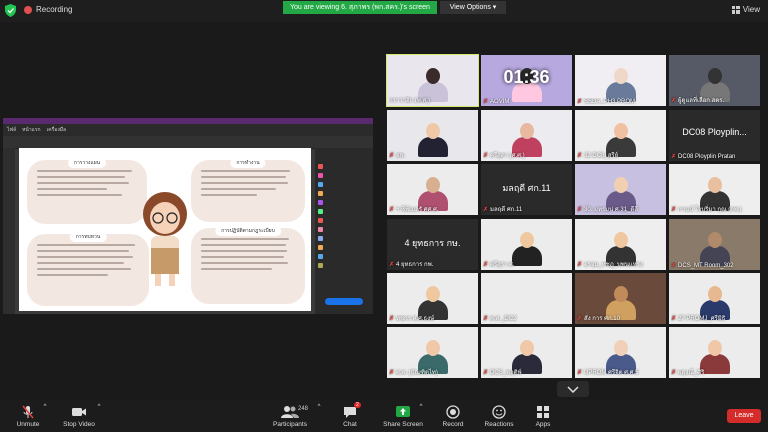 The image size is (768, 432). Describe the element at coordinates (10, 10) in the screenshot. I see `security-shield-icon` at that location.